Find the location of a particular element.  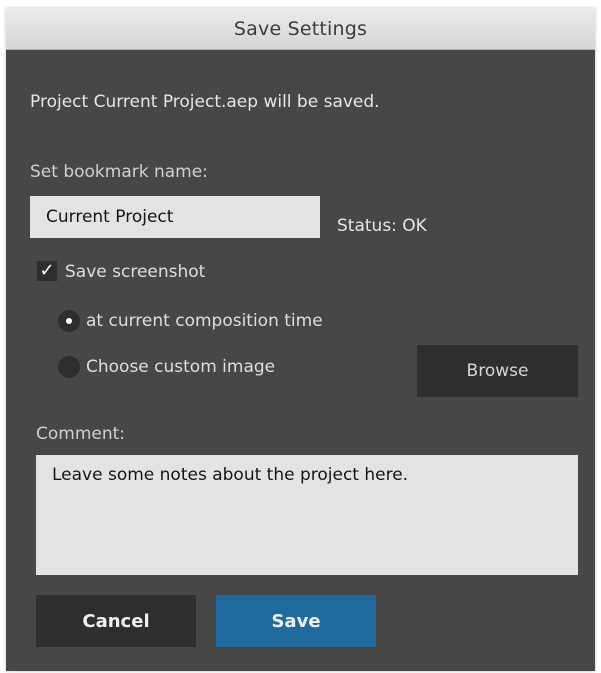

radio-selected-dot is located at coordinates (69, 321).